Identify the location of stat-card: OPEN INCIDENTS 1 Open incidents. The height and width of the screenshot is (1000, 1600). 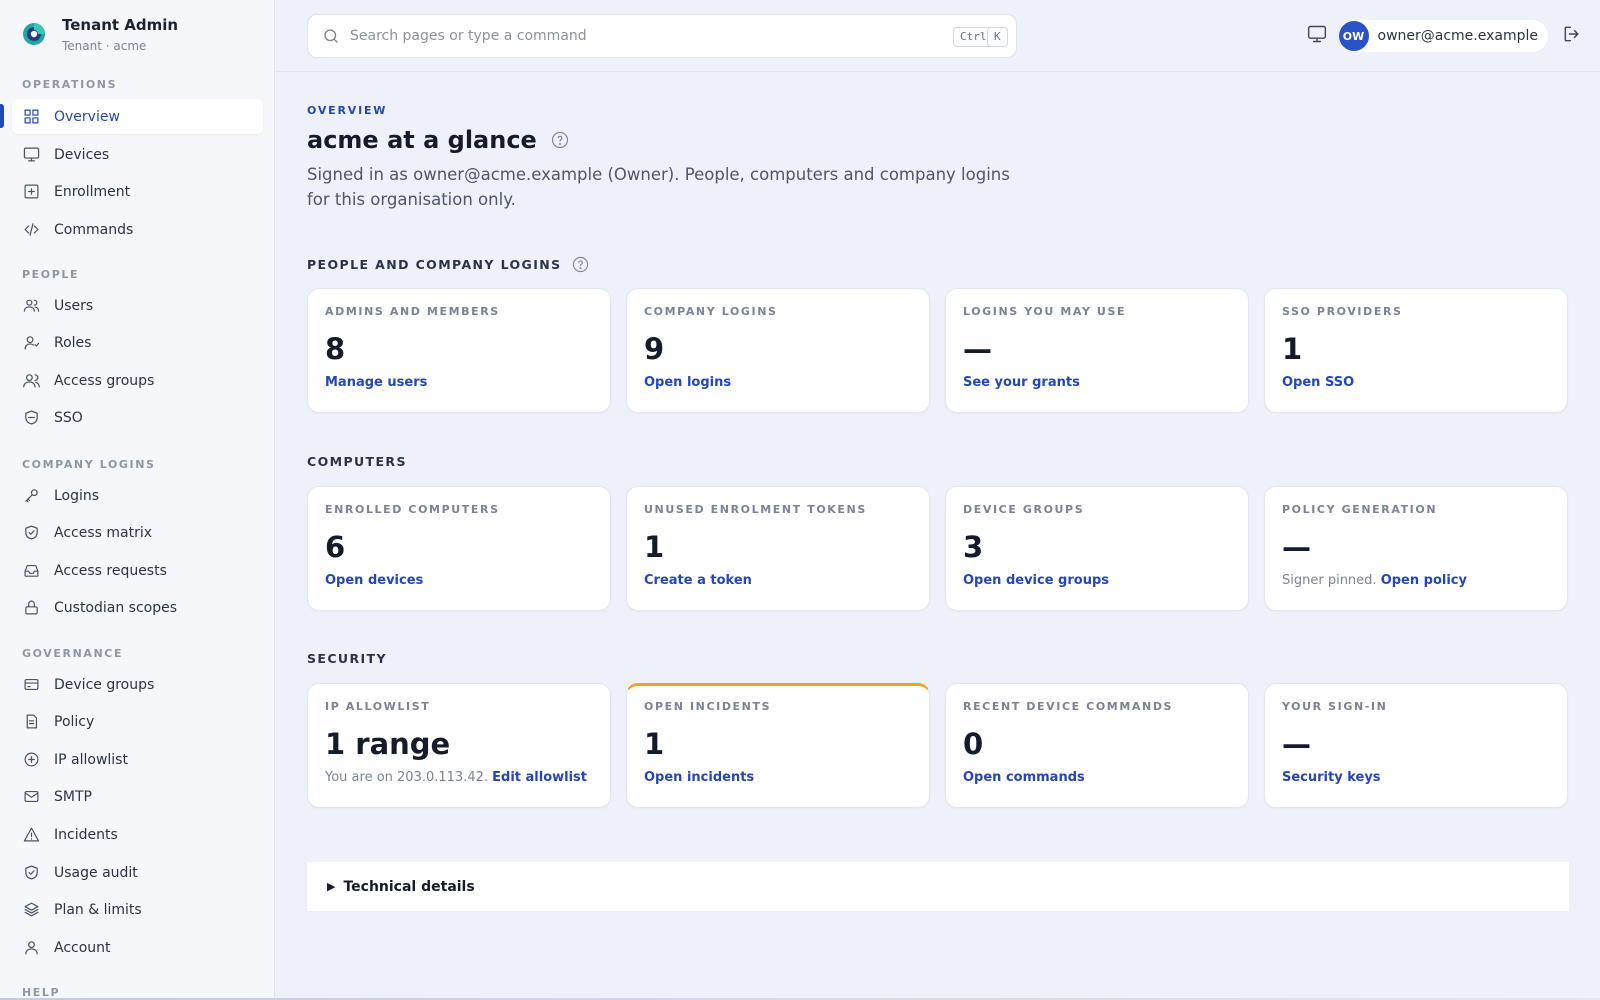
(778, 745).